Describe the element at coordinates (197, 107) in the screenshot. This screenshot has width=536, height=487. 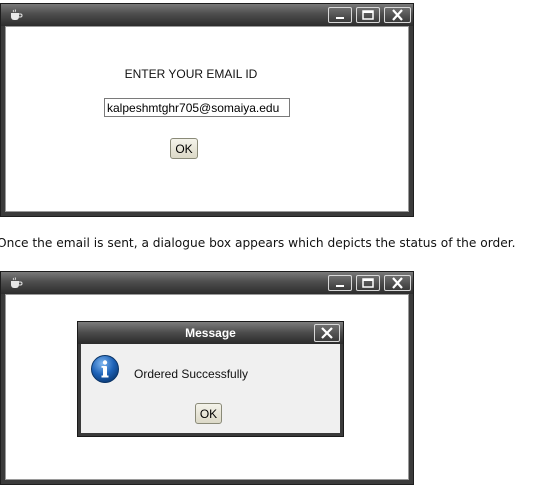
I see `email-input` at that location.